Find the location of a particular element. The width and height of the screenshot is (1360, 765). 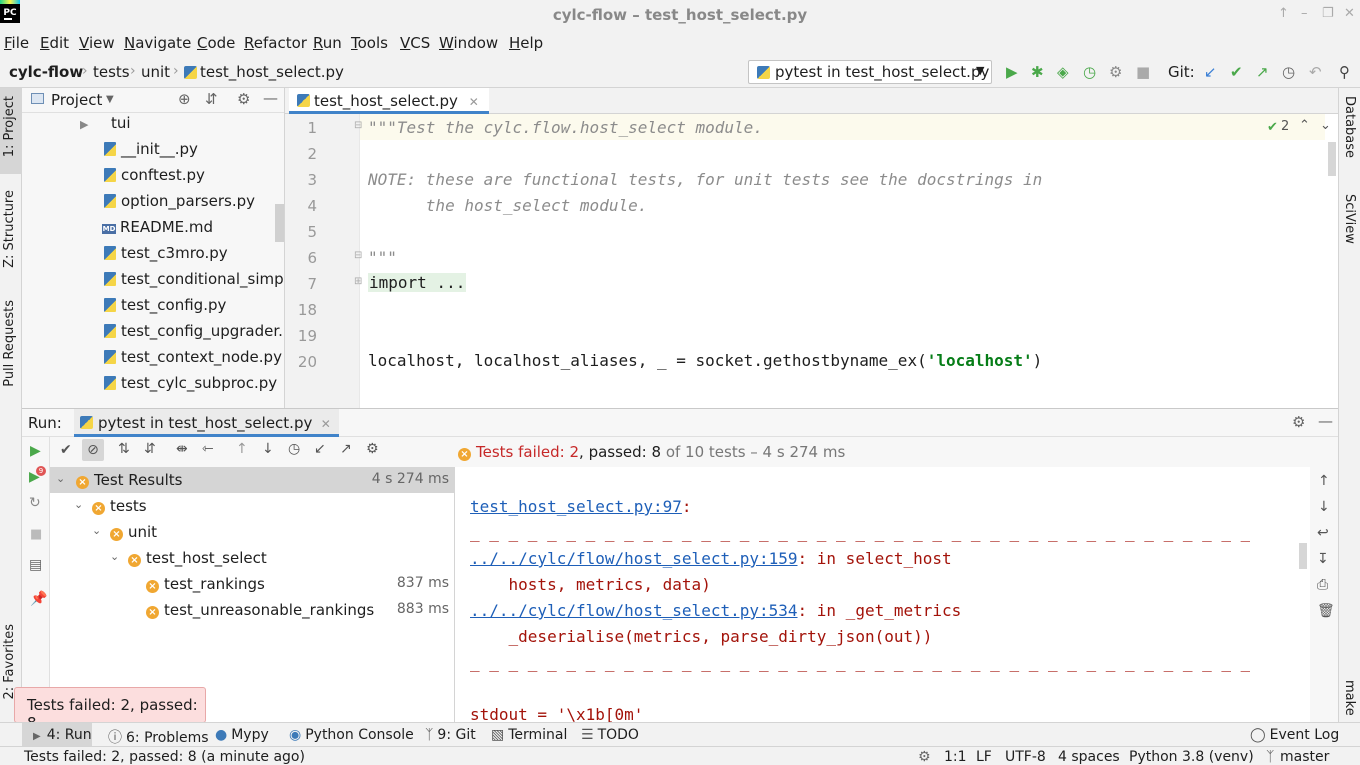

search-icon: ⚲ is located at coordinates (1344, 72).